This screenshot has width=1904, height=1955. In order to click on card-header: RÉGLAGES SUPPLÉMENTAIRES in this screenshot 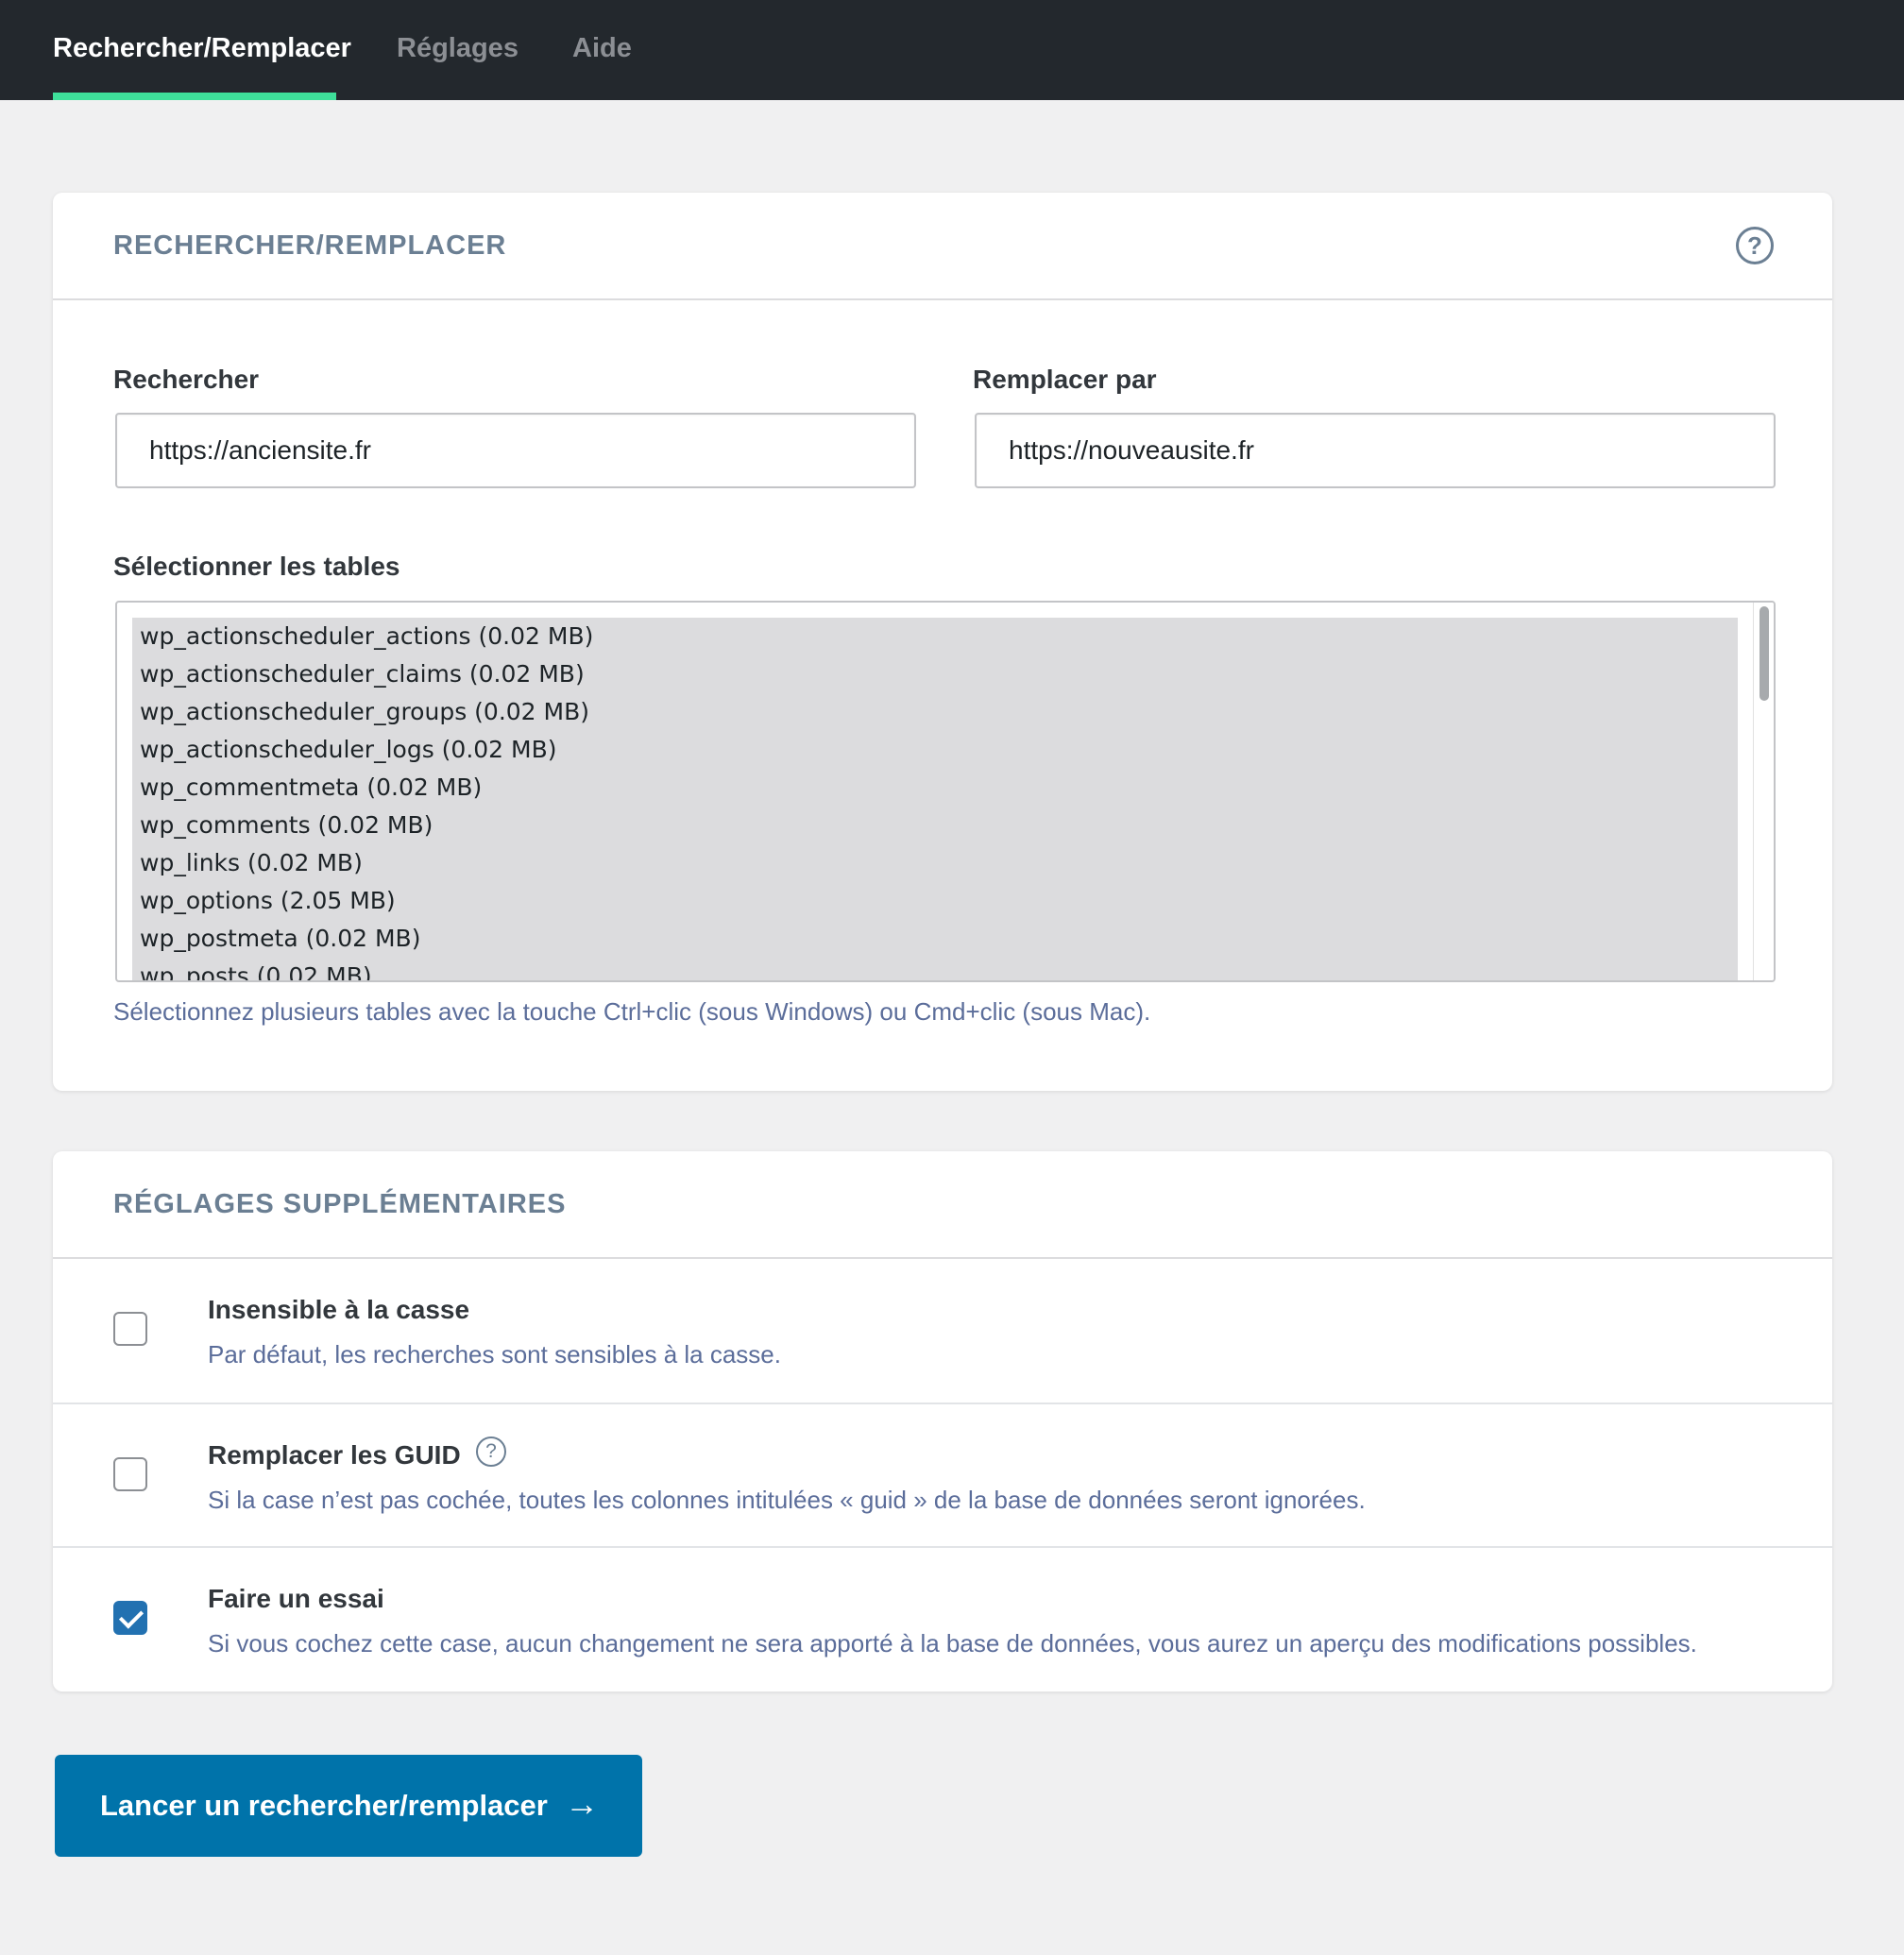, I will do `click(942, 1205)`.